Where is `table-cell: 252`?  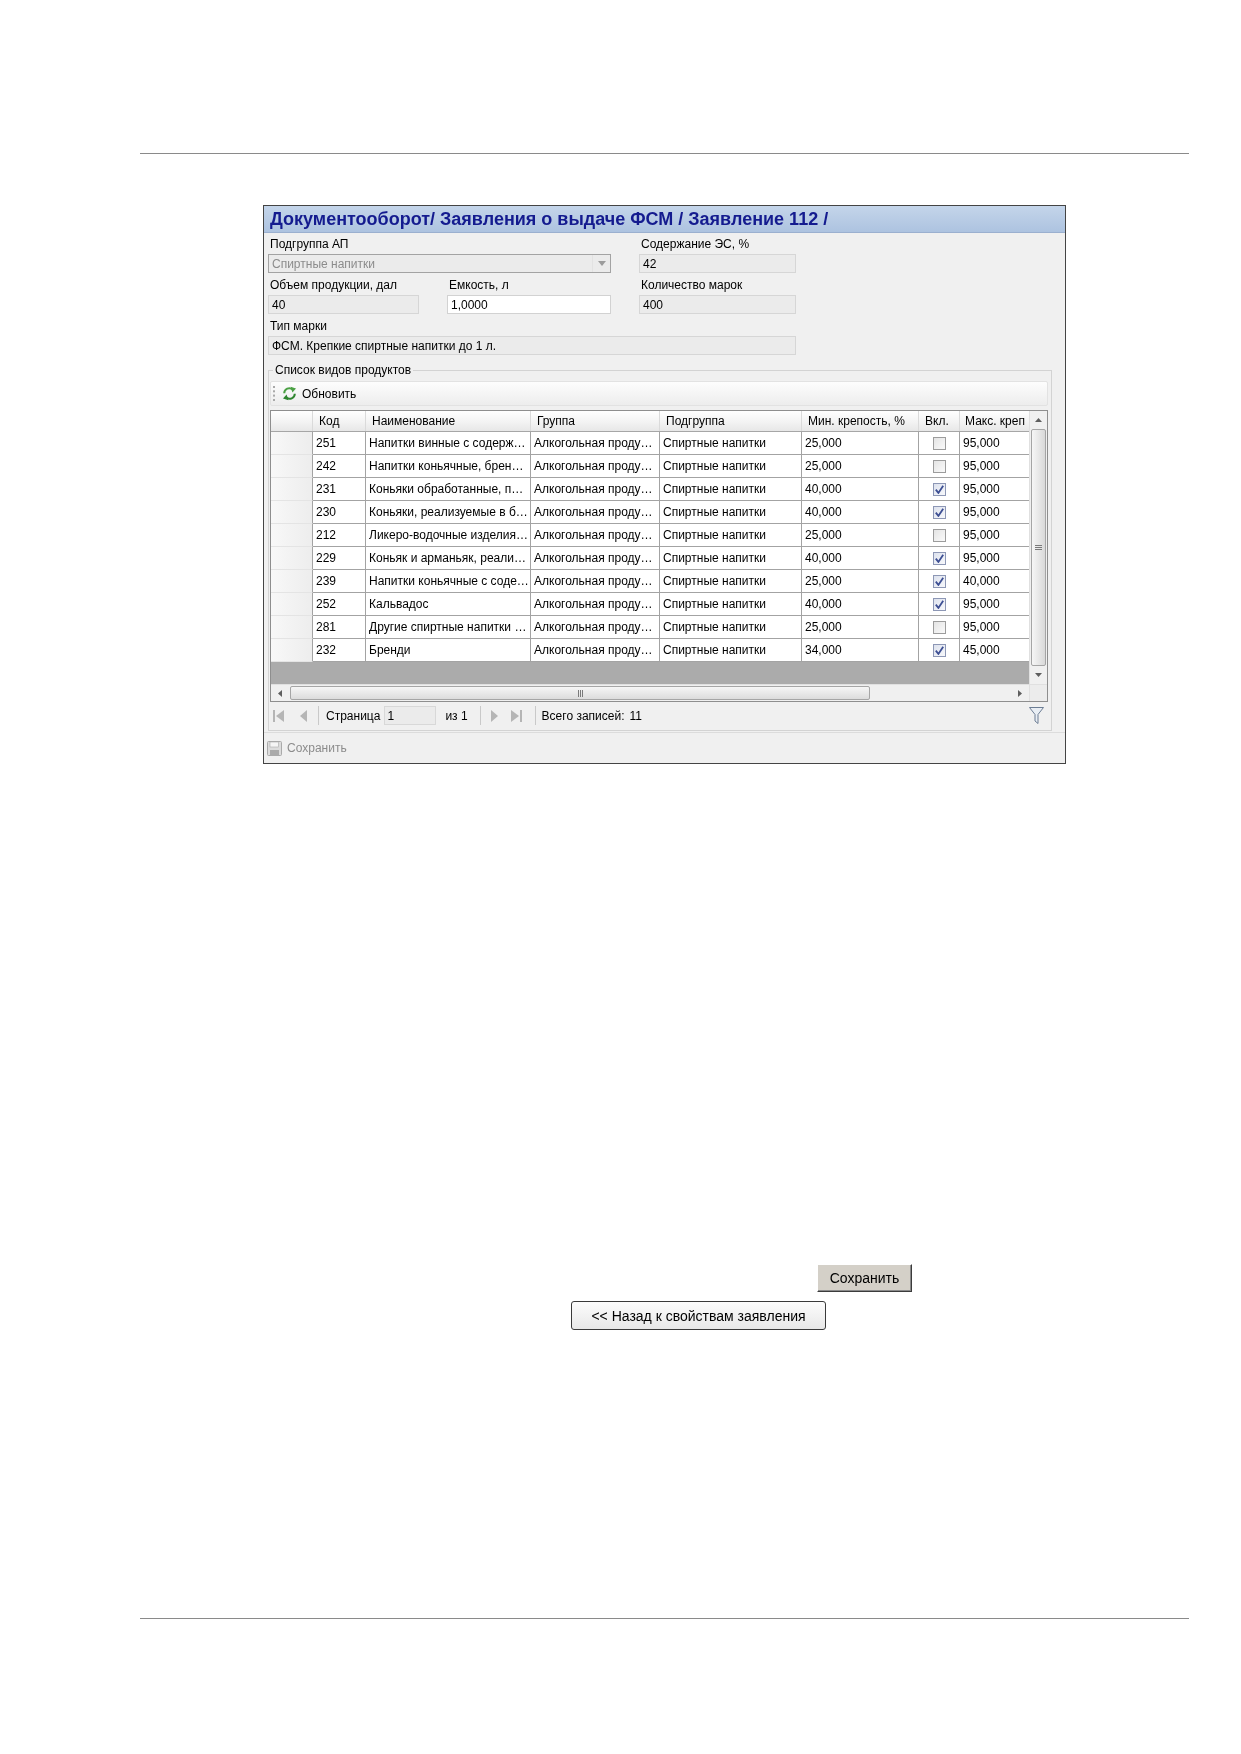
table-cell: 252 is located at coordinates (339, 604).